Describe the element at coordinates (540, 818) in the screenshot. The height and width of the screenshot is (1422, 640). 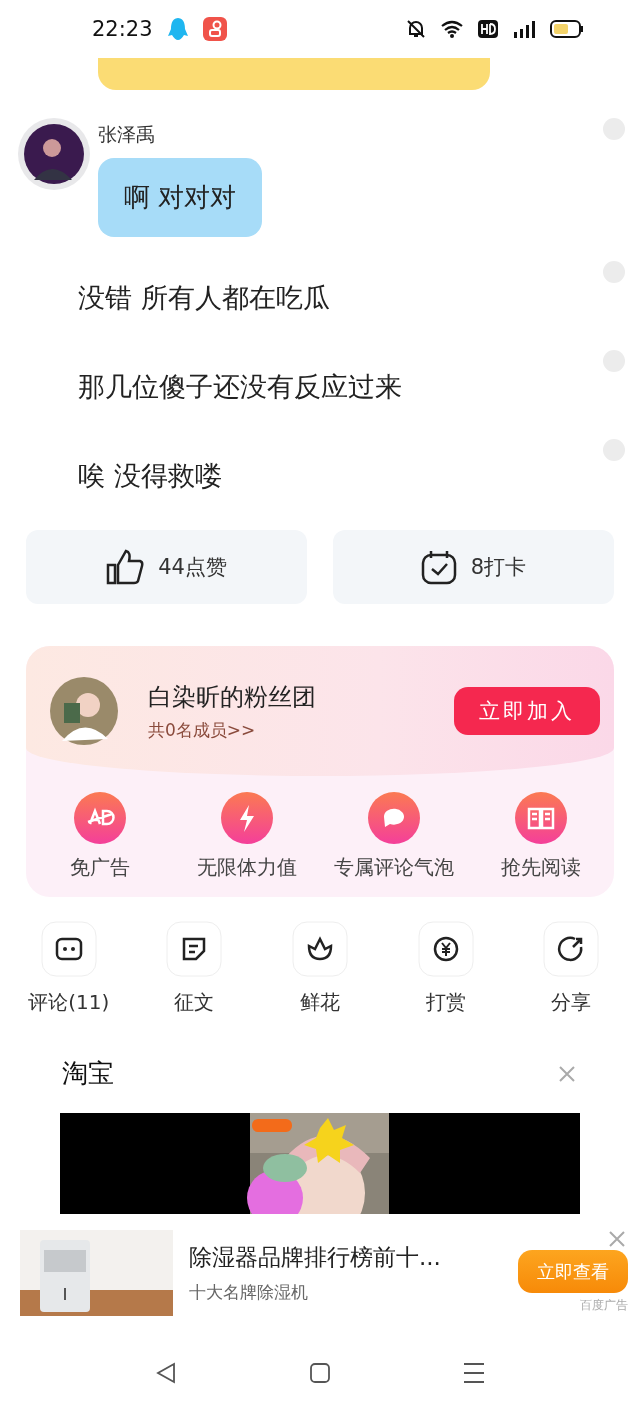
I see `book-perk-icon` at that location.